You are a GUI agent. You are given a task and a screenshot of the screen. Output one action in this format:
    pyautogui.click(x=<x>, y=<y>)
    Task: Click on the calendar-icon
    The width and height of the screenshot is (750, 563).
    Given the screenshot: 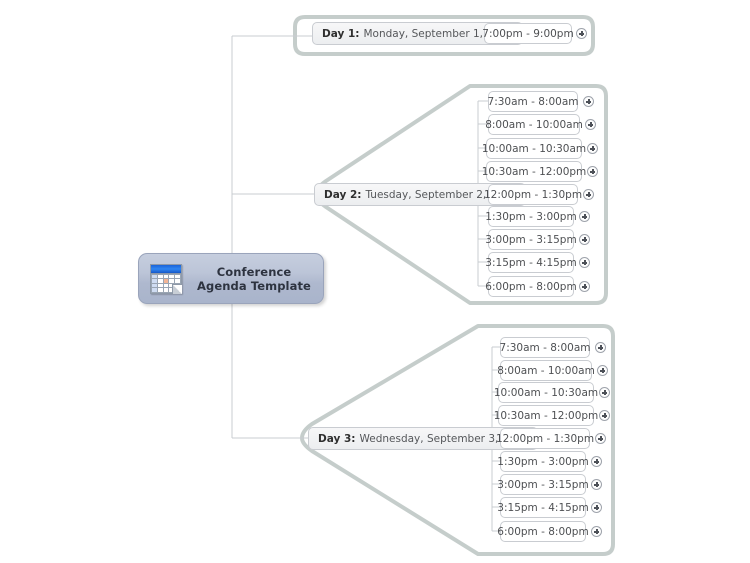 What is the action you would take?
    pyautogui.click(x=167, y=279)
    